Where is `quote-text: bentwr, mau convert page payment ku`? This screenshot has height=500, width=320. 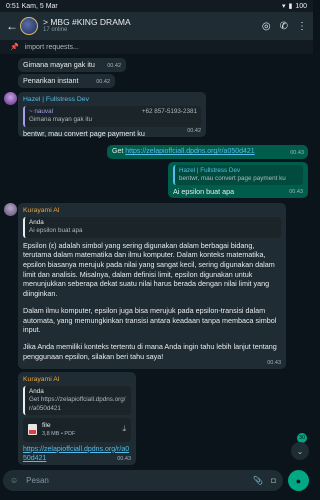 quote-text: bentwr, mau convert page payment ku is located at coordinates (232, 179).